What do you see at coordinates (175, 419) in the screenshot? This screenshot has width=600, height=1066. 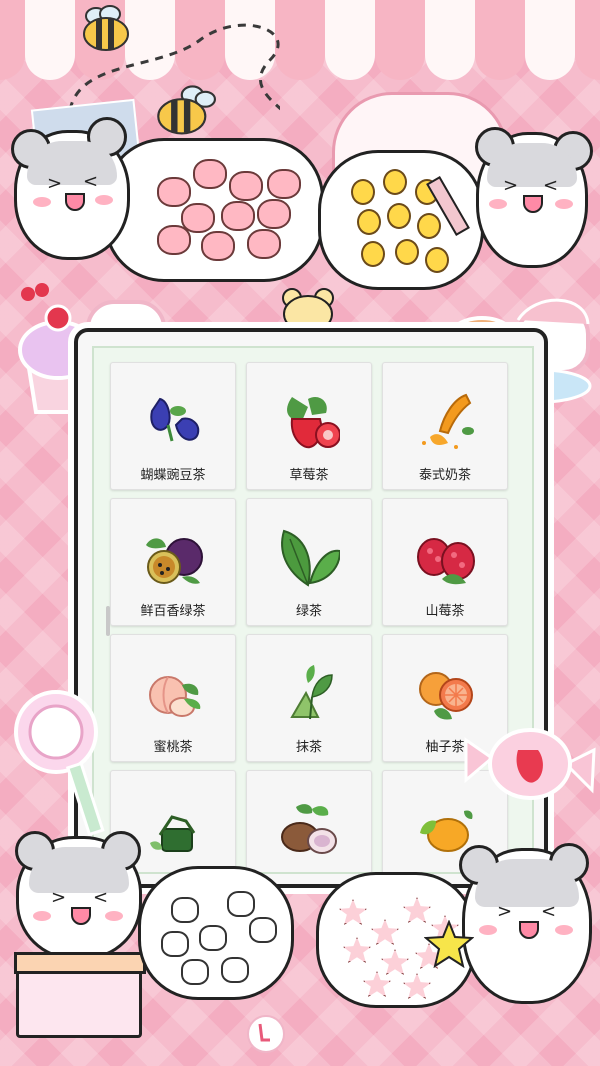 I see `butterfly-pea-icon` at bounding box center [175, 419].